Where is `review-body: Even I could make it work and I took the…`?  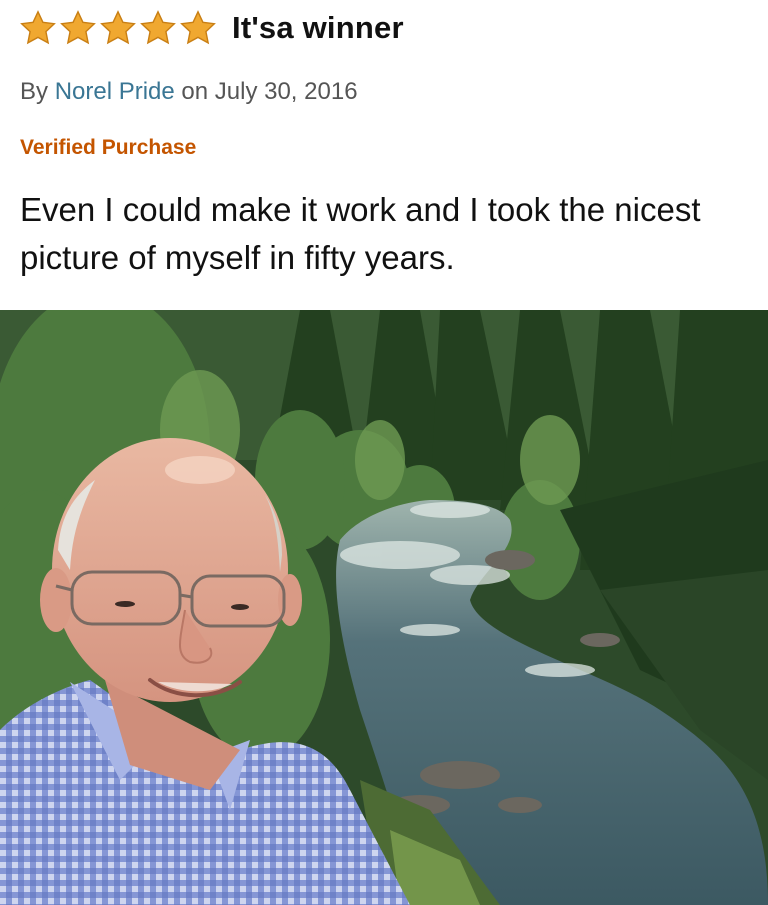
review-body: Even I could make it work and I took the… is located at coordinates (360, 233).